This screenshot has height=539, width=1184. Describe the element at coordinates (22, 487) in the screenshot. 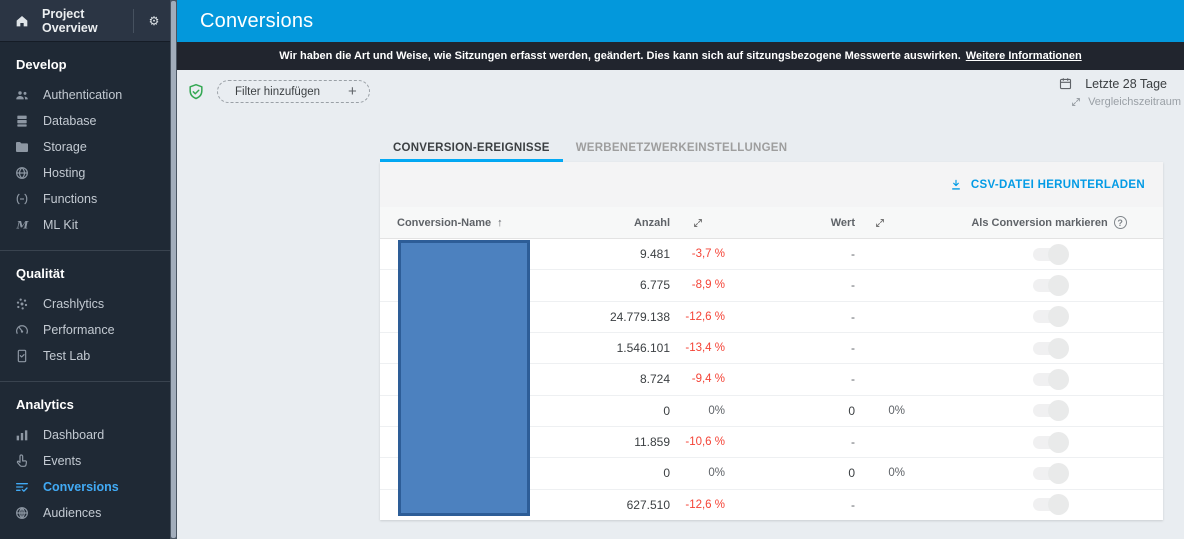

I see `funnel-check-icon` at that location.